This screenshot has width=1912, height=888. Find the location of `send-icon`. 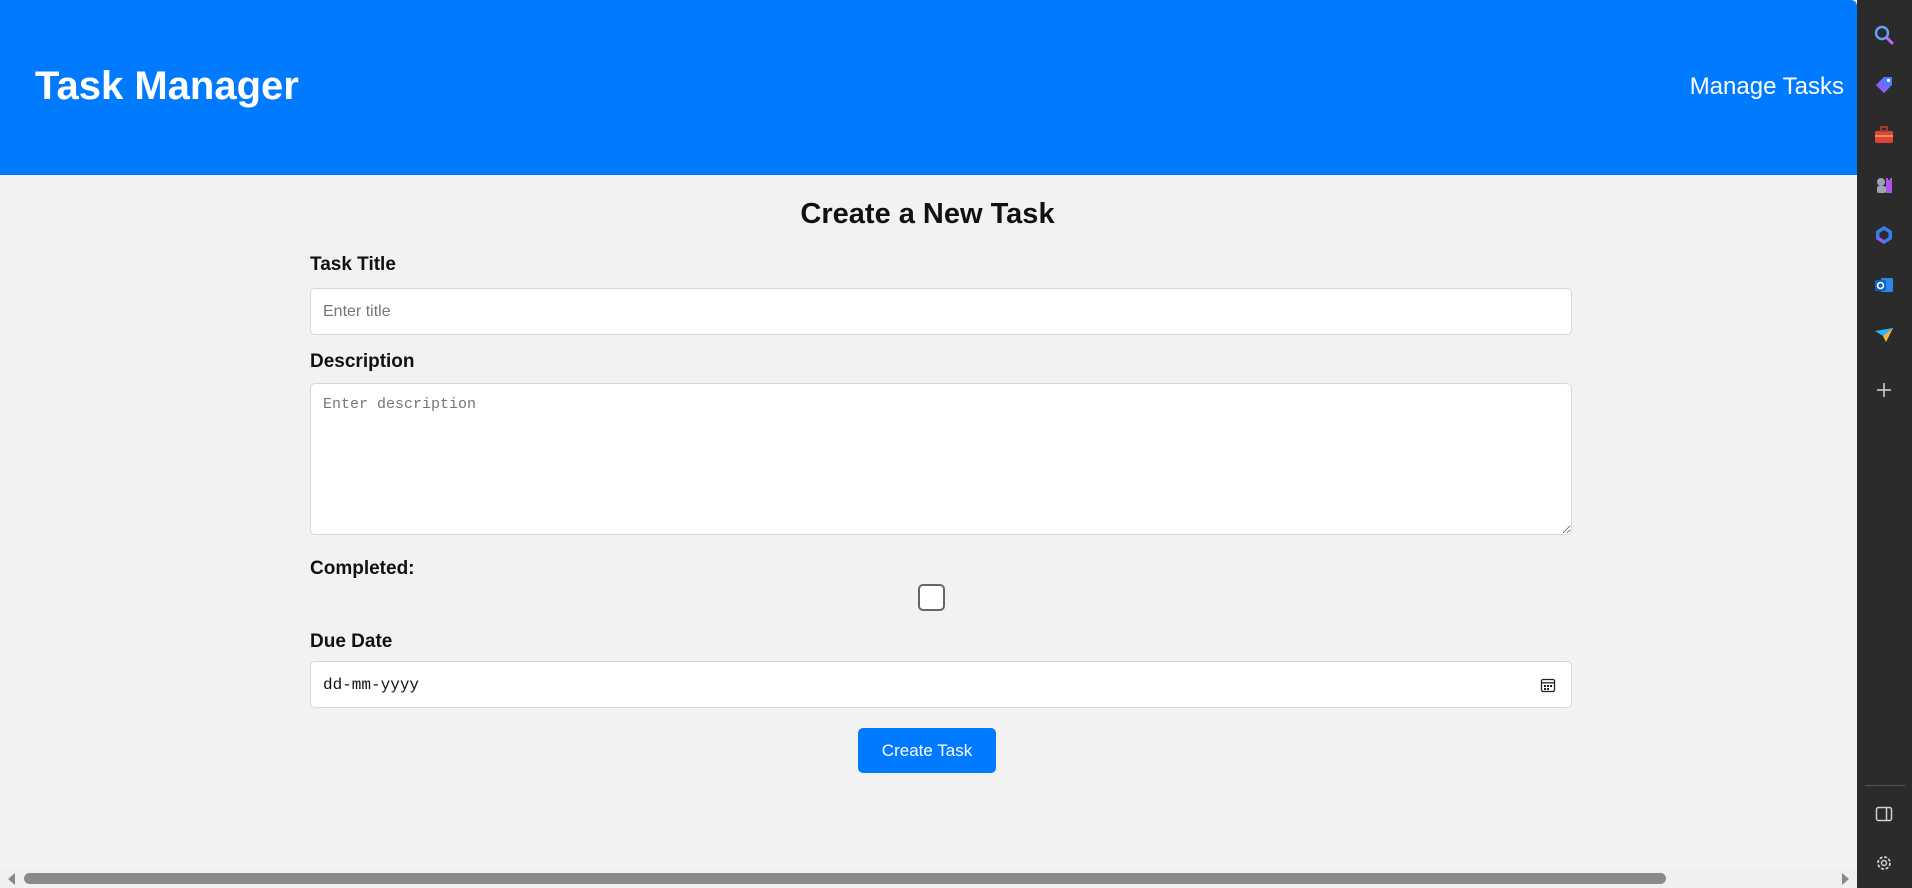

send-icon is located at coordinates (1884, 335).